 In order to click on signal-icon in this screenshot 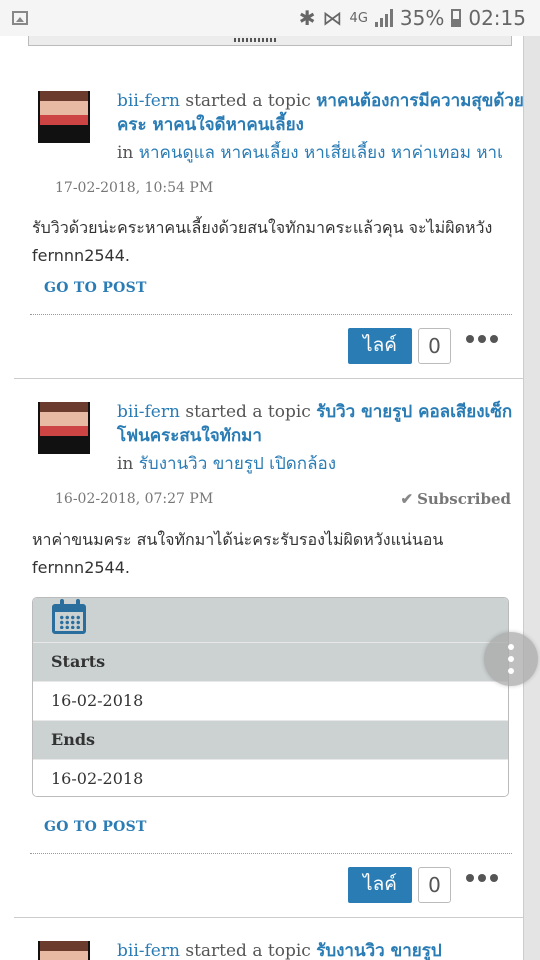, I will do `click(383, 18)`.